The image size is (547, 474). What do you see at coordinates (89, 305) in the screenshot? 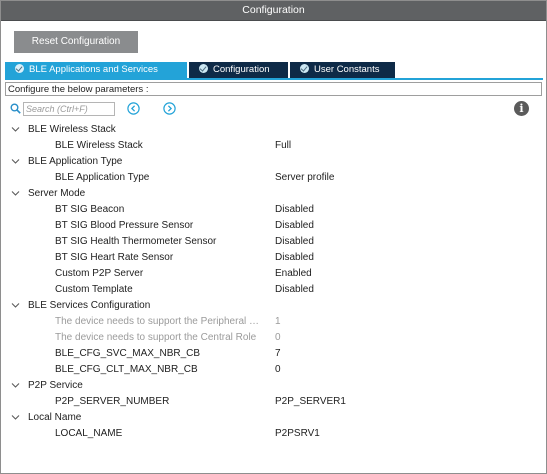
I see `group-label: BLE Services Configuration` at bounding box center [89, 305].